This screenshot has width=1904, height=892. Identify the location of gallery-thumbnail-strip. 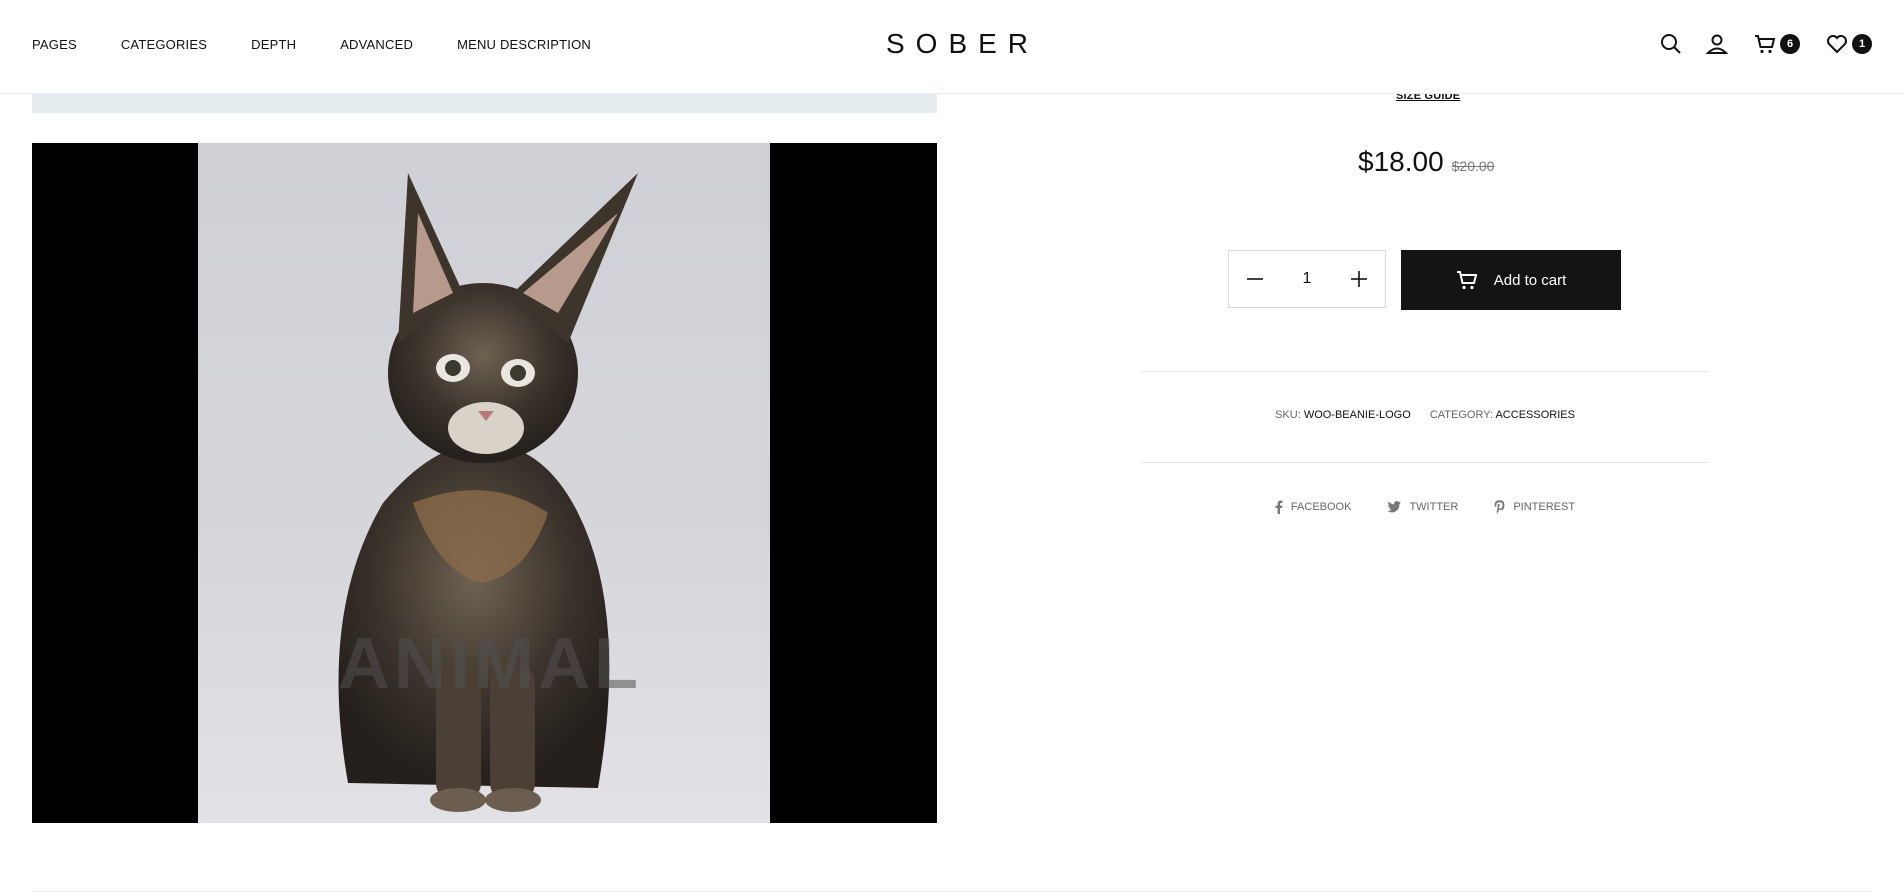
(484, 103).